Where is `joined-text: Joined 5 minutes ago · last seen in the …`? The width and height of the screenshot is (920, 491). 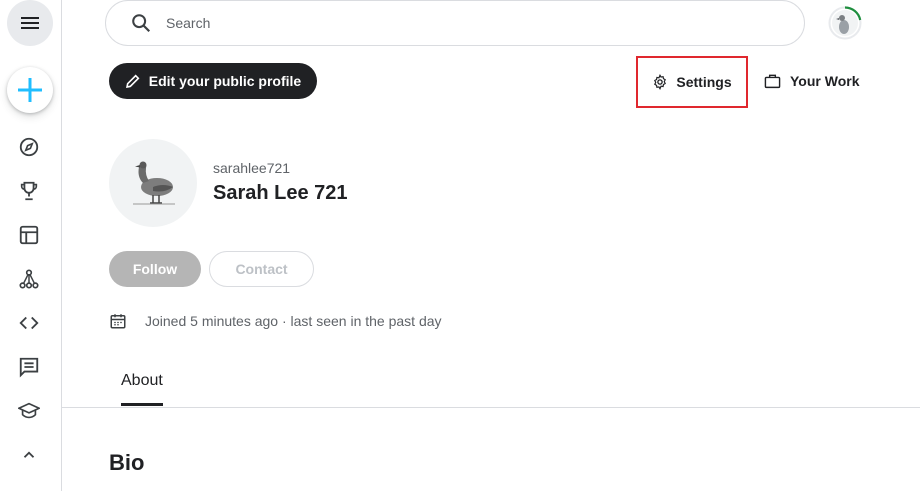
joined-text: Joined 5 minutes ago · last seen in the … is located at coordinates (293, 321).